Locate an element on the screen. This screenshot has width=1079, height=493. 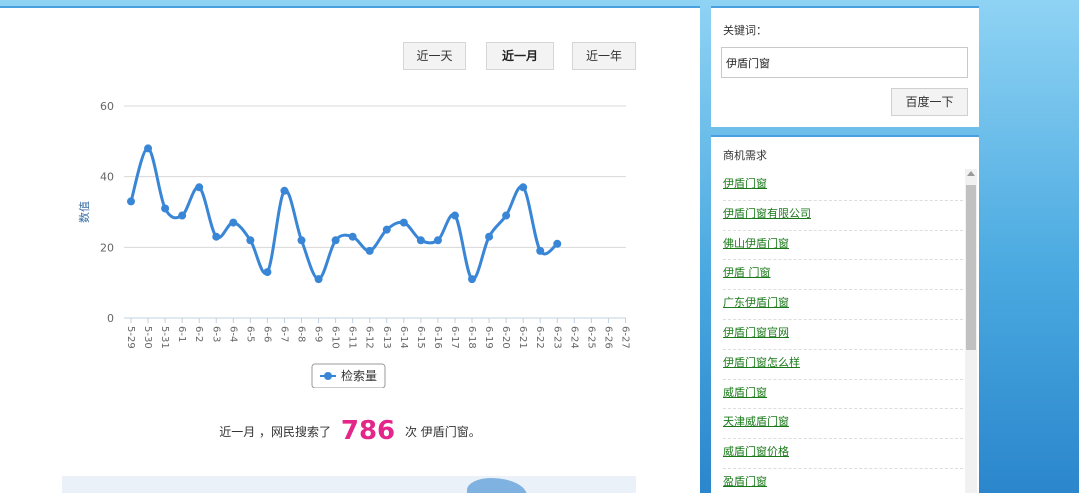
search-summary: 近一月 ，网民搜索了 786 次 伊盾门窗。 is located at coordinates (350, 431).